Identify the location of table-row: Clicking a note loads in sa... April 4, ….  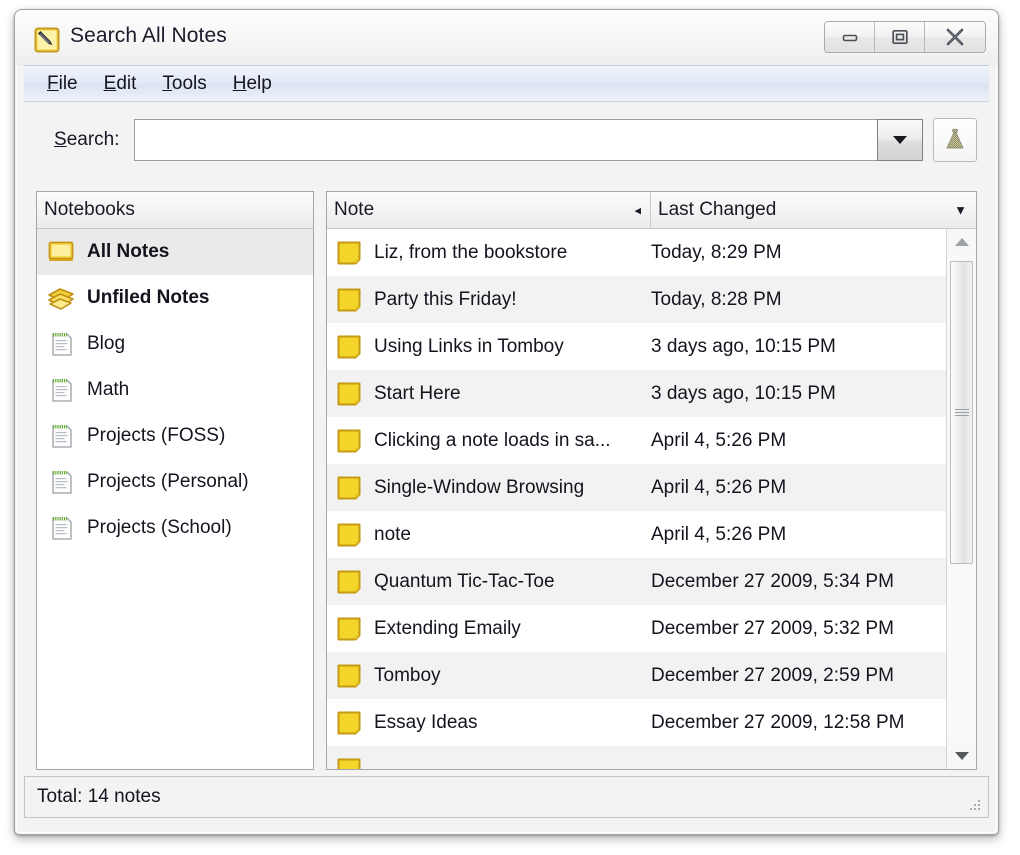
(636, 440).